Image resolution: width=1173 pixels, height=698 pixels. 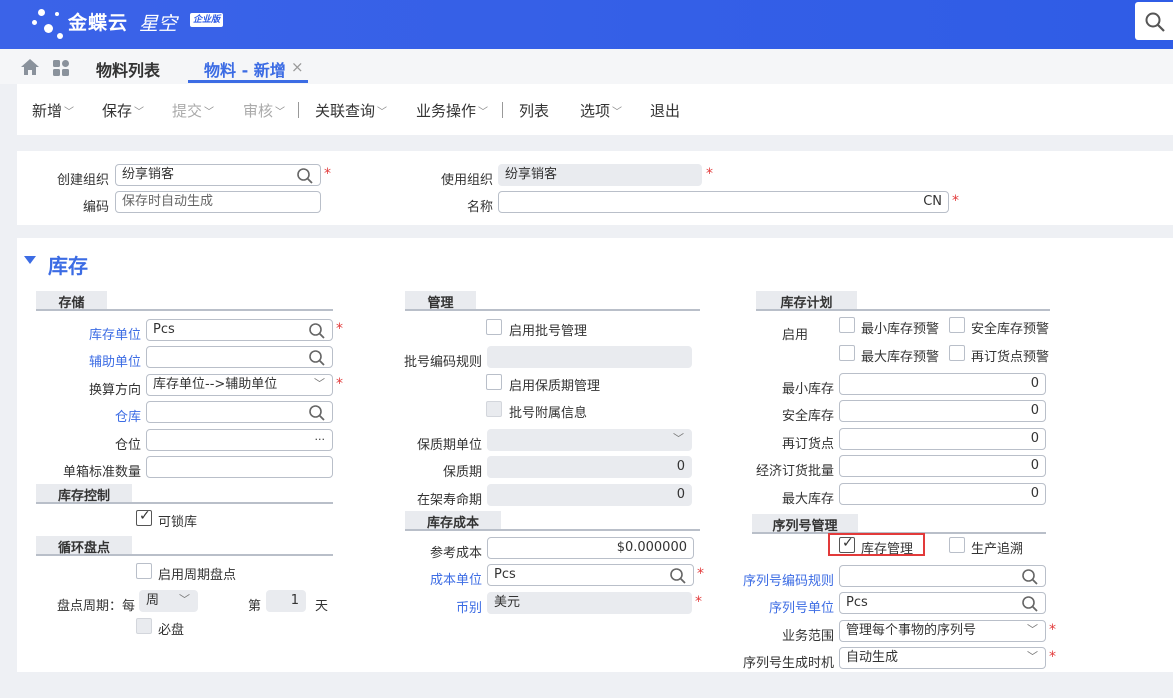 What do you see at coordinates (123, 110) in the screenshot?
I see `save-button: 保存 ﹀` at bounding box center [123, 110].